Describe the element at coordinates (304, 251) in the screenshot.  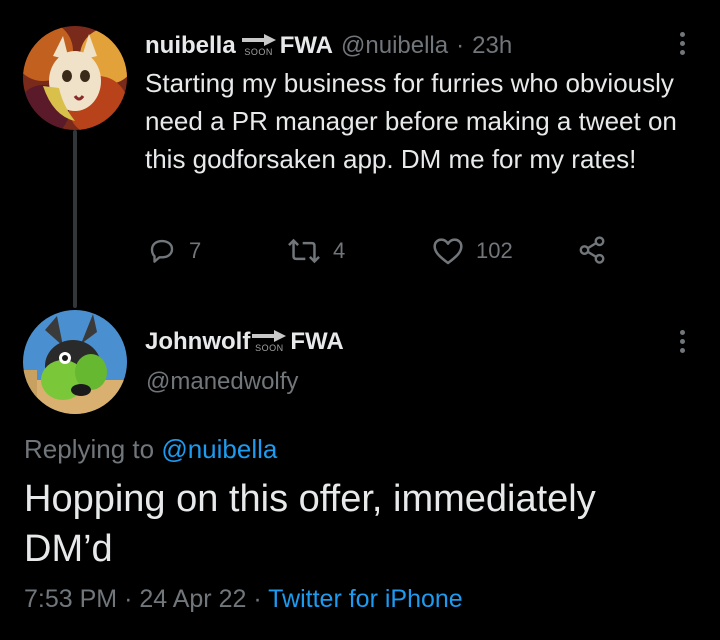
I see `retweet-icon` at that location.